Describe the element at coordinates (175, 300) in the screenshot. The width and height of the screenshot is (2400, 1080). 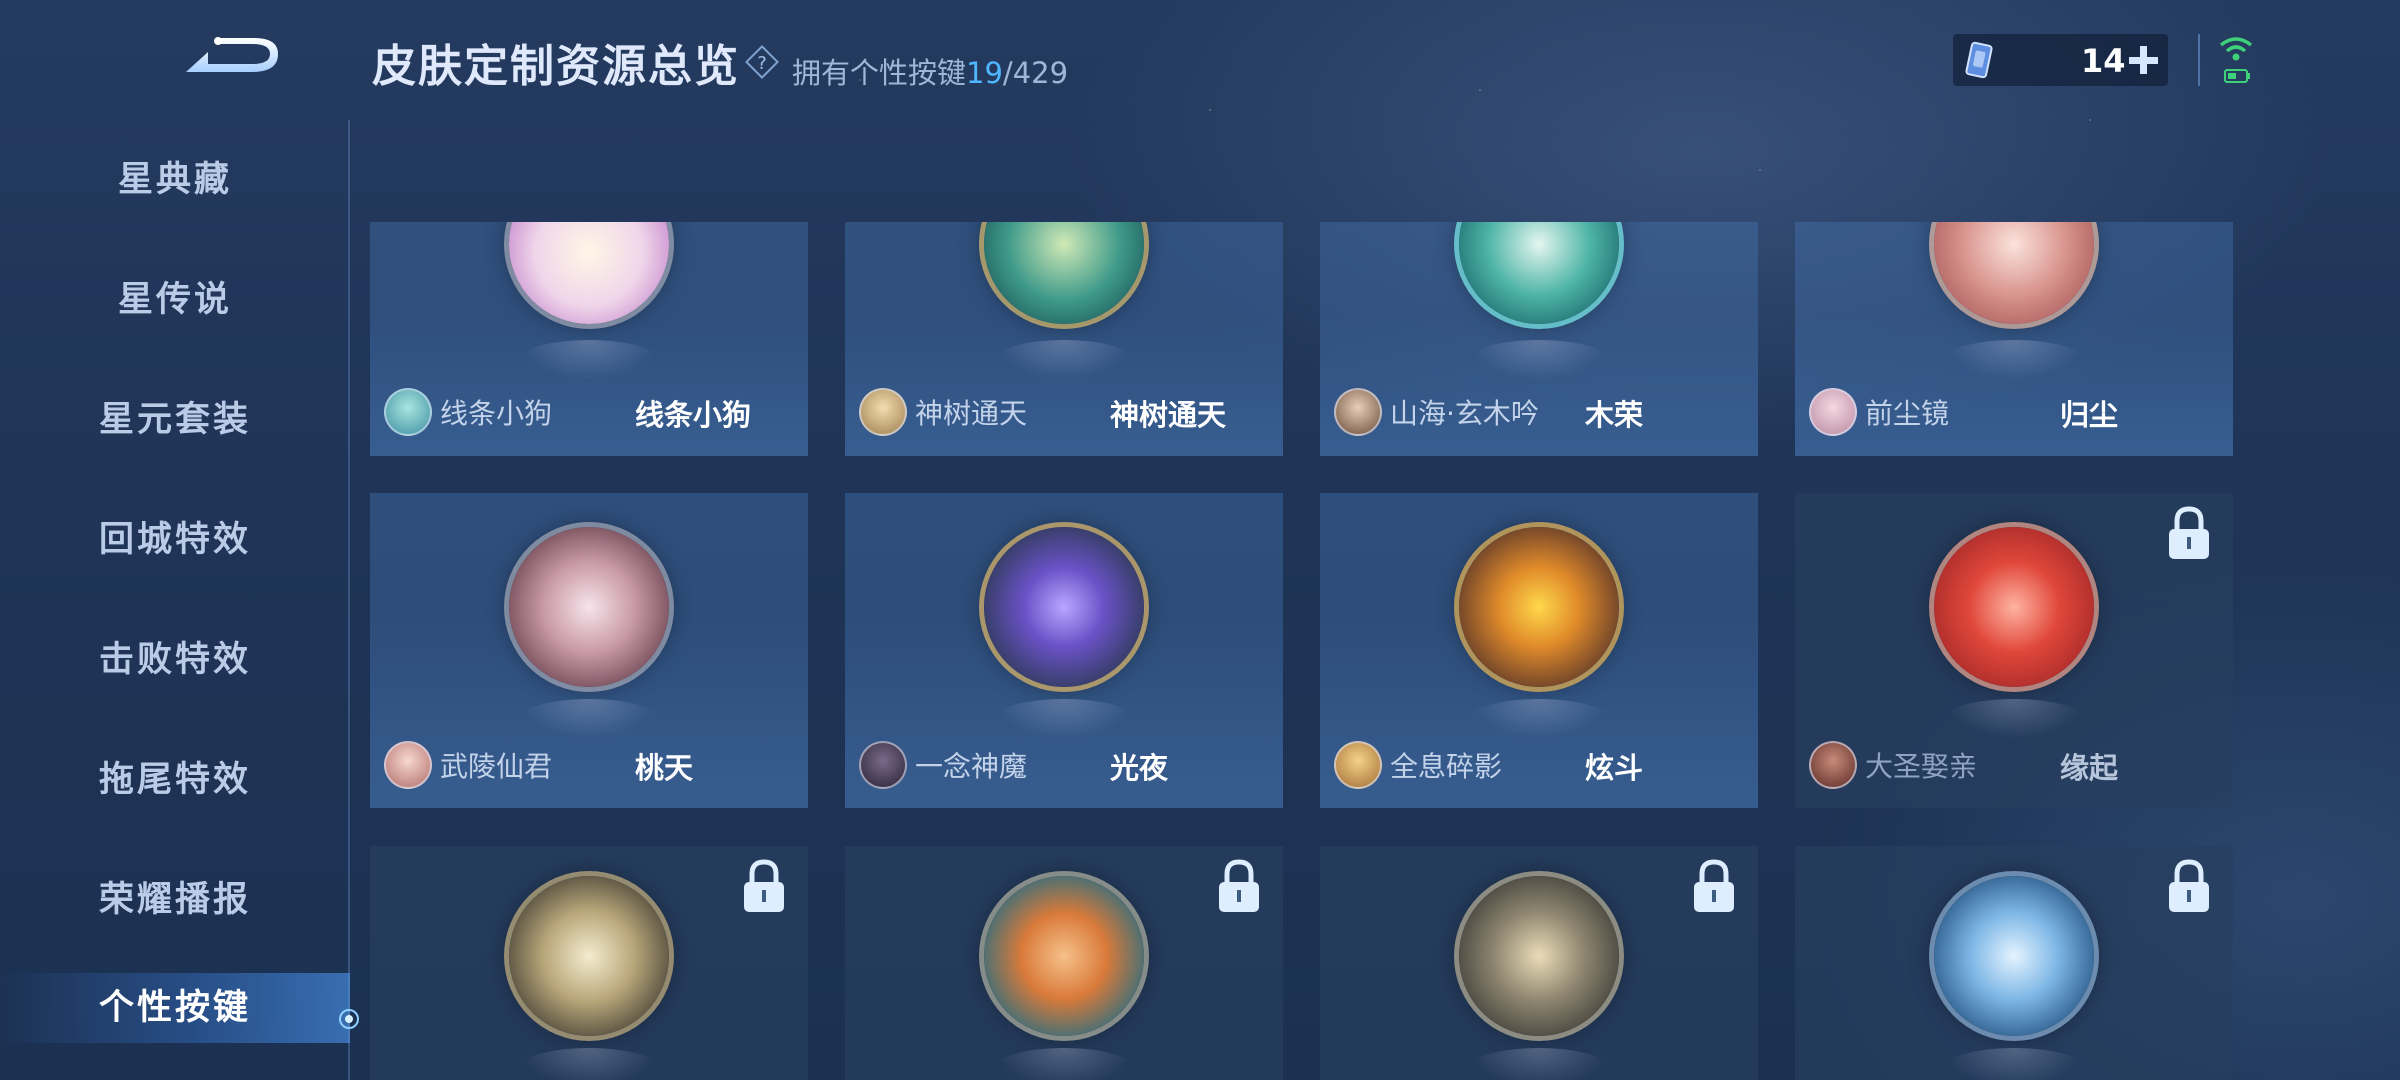
I see `sidebar-item-star-legend: 星传说` at that location.